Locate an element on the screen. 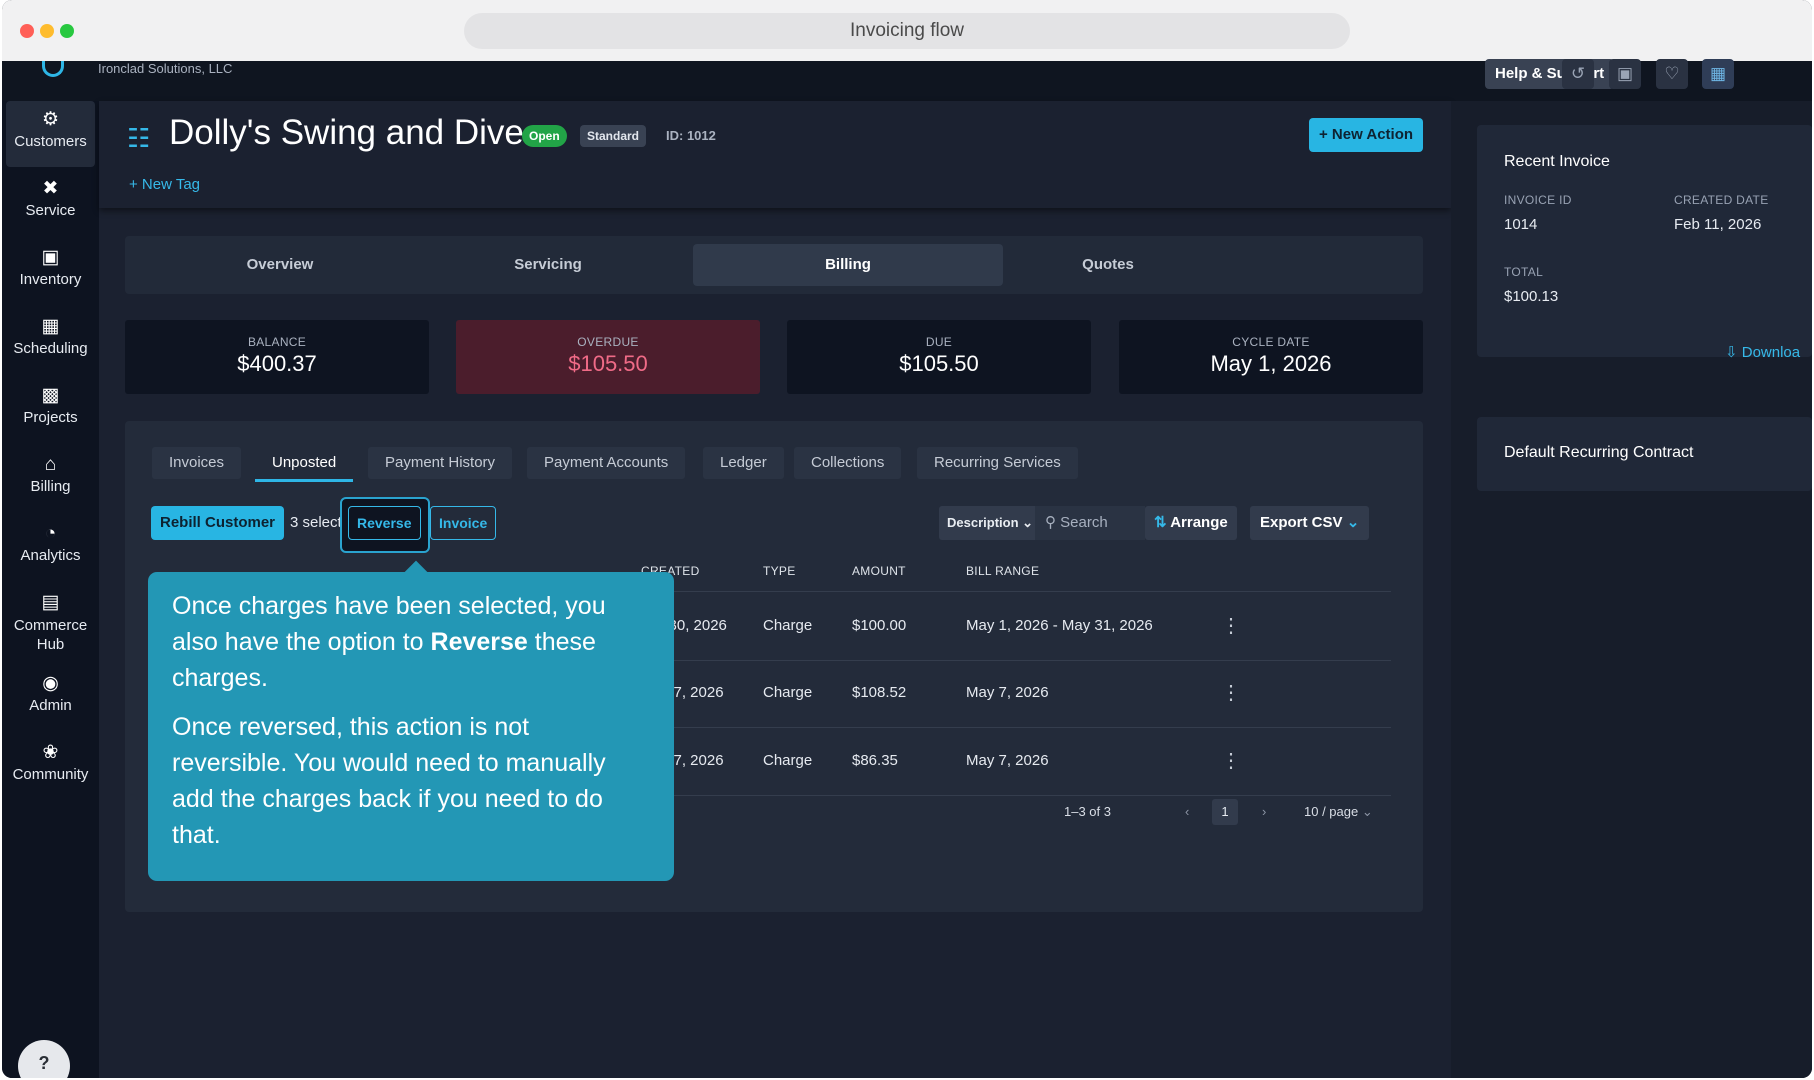 The image size is (1814, 1080). created-date-value: Feb 11, 2026 is located at coordinates (1718, 224).